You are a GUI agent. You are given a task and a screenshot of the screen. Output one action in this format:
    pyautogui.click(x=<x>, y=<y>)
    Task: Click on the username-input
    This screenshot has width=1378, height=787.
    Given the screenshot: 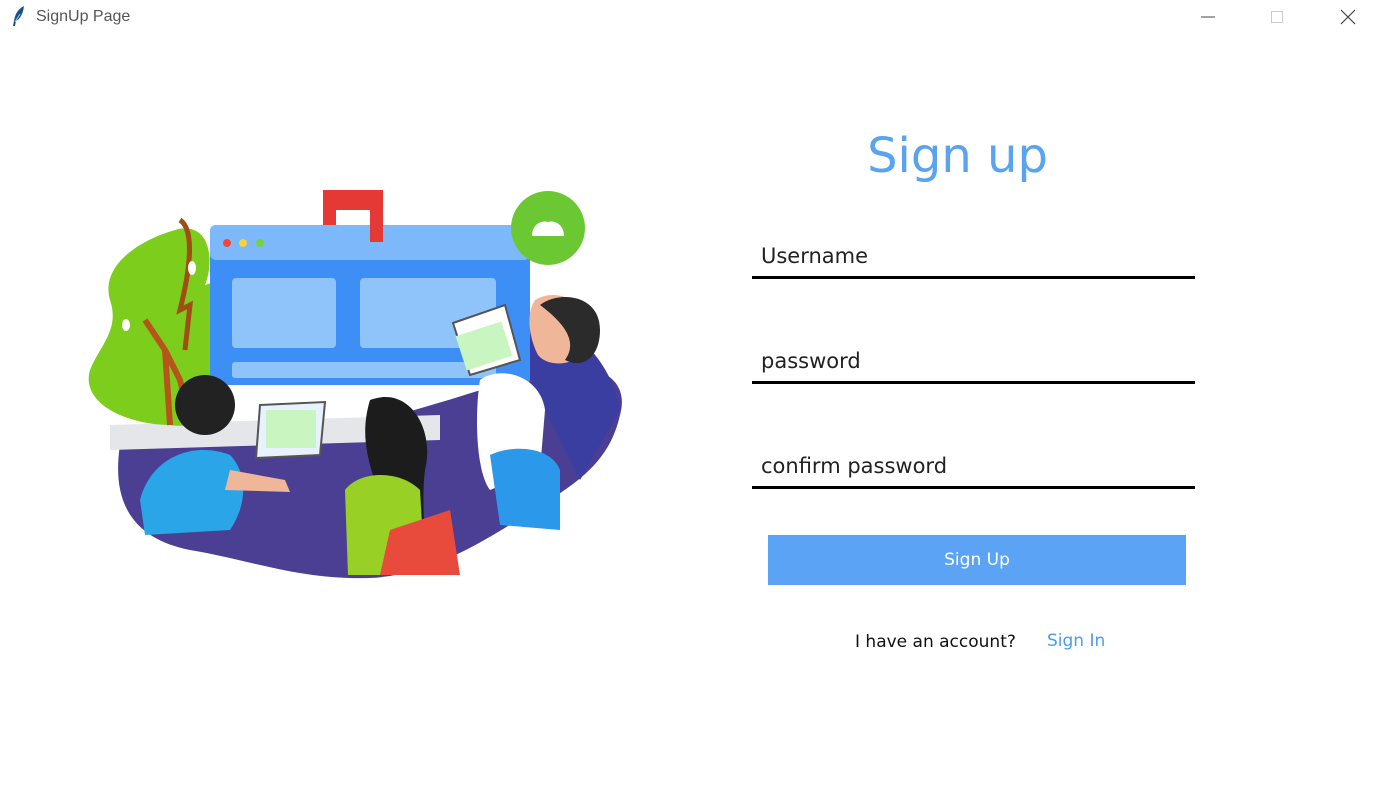 What is the action you would take?
    pyautogui.click(x=971, y=256)
    